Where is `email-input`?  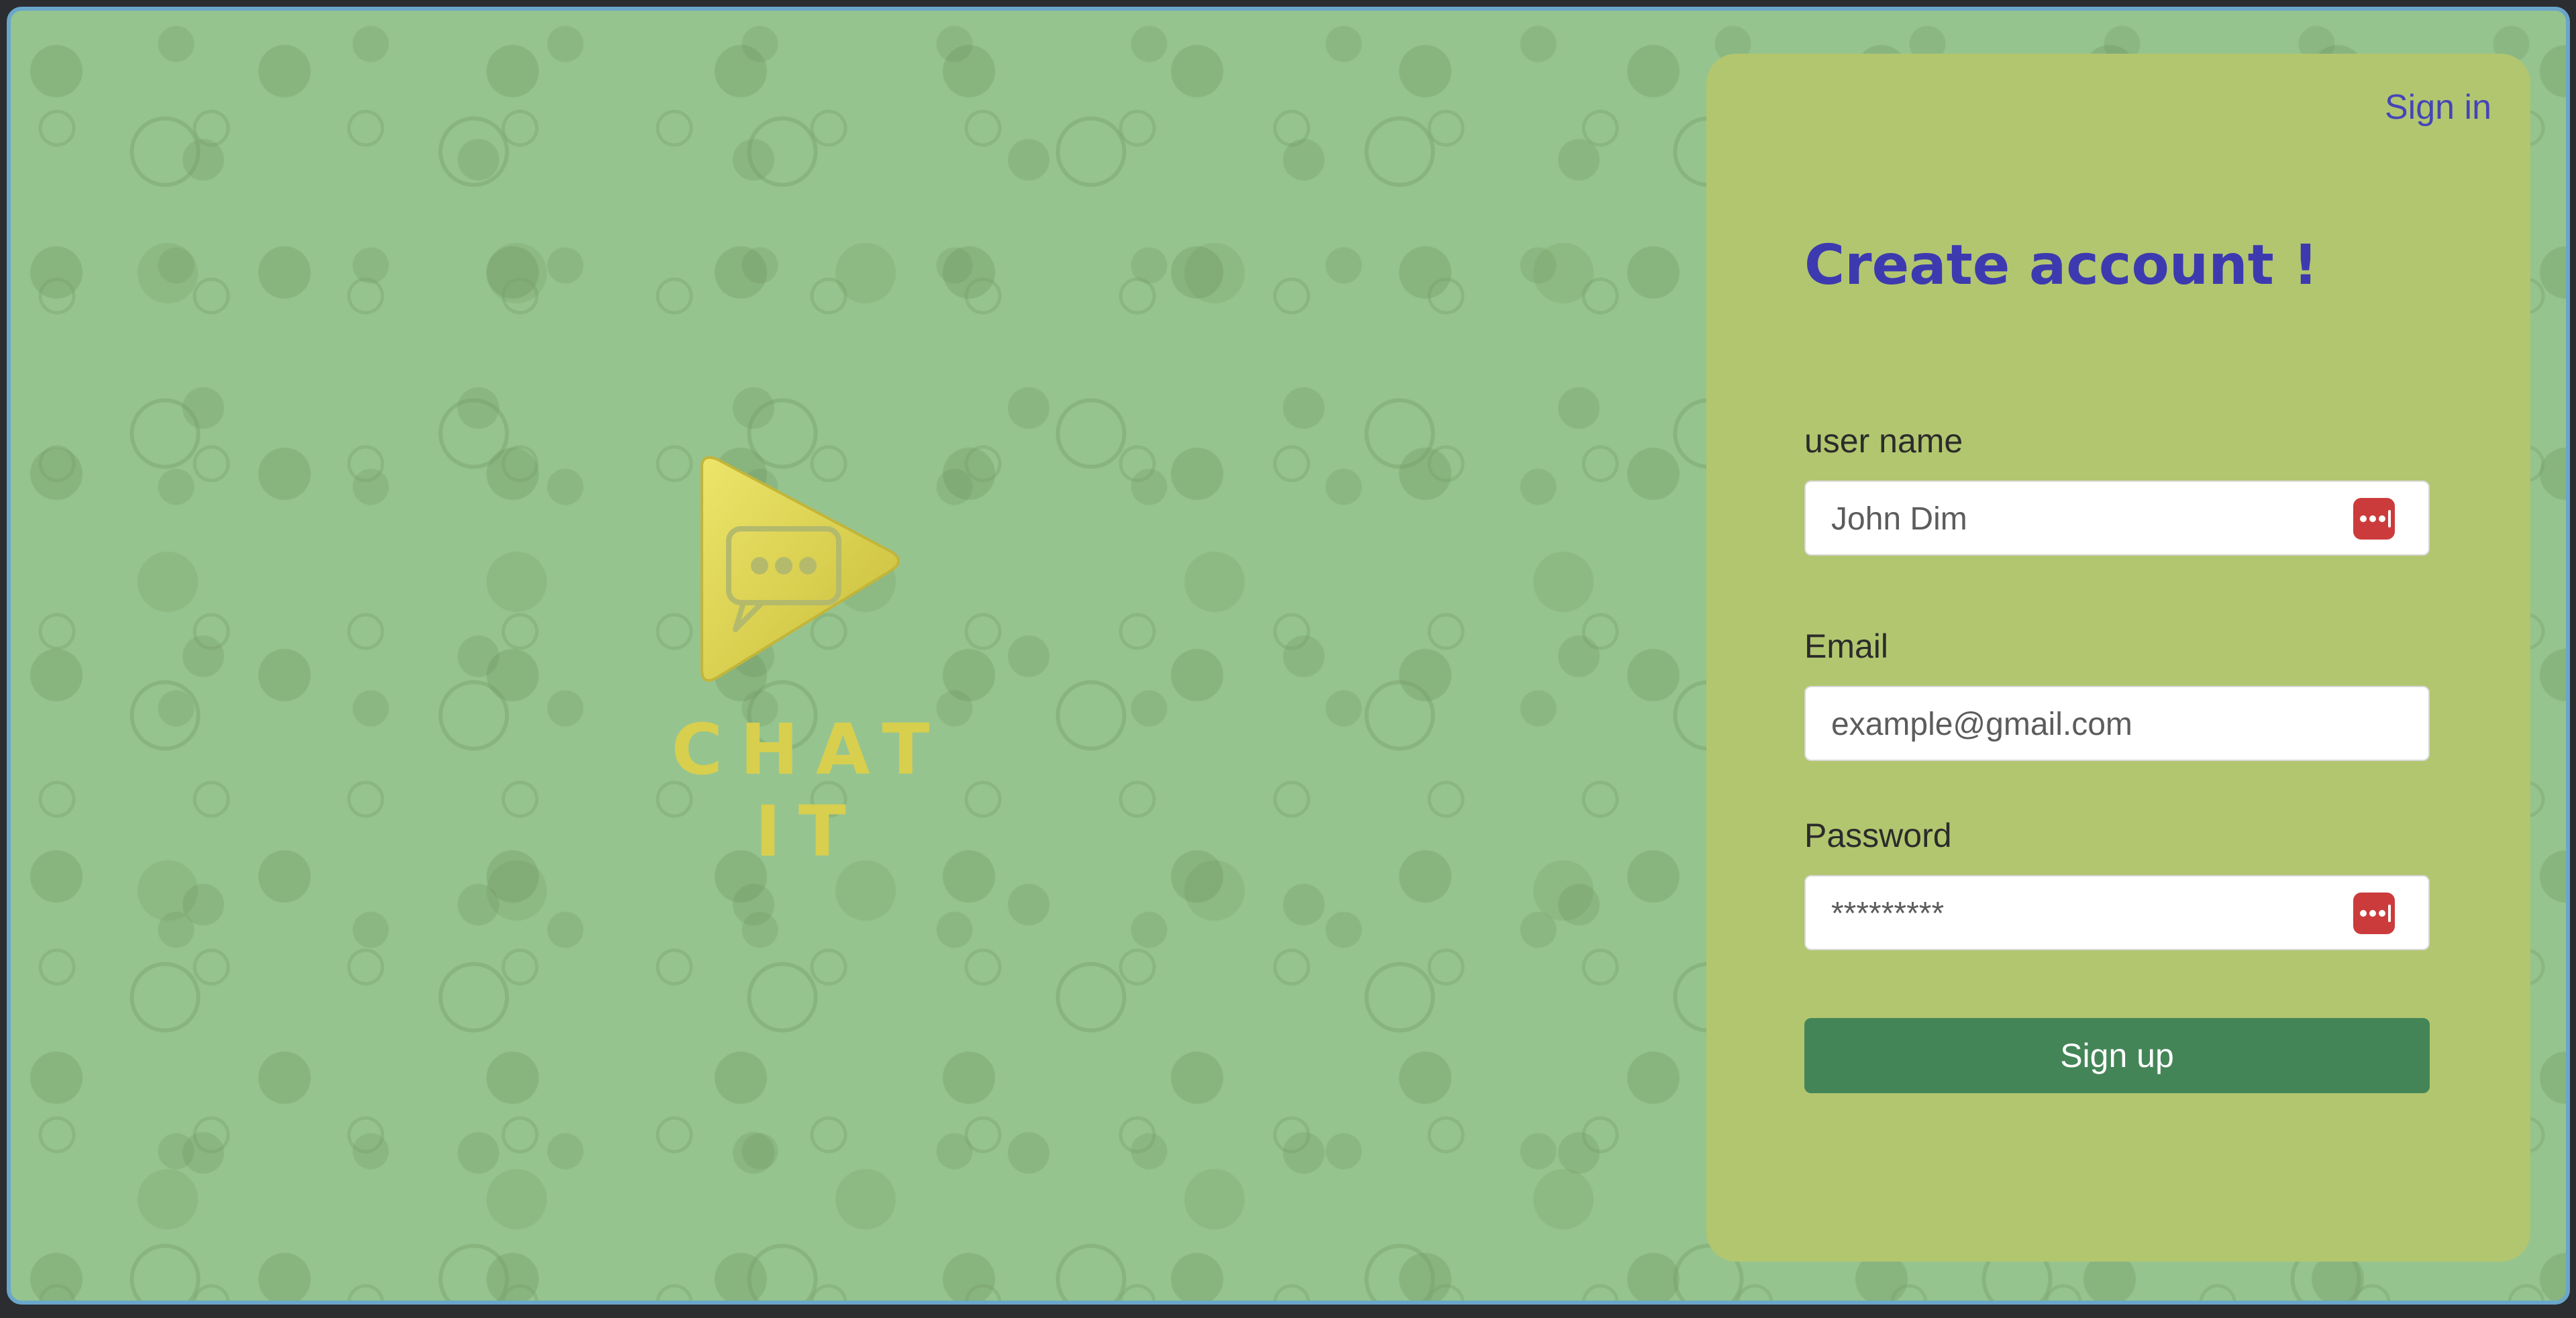
email-input is located at coordinates (2086, 724).